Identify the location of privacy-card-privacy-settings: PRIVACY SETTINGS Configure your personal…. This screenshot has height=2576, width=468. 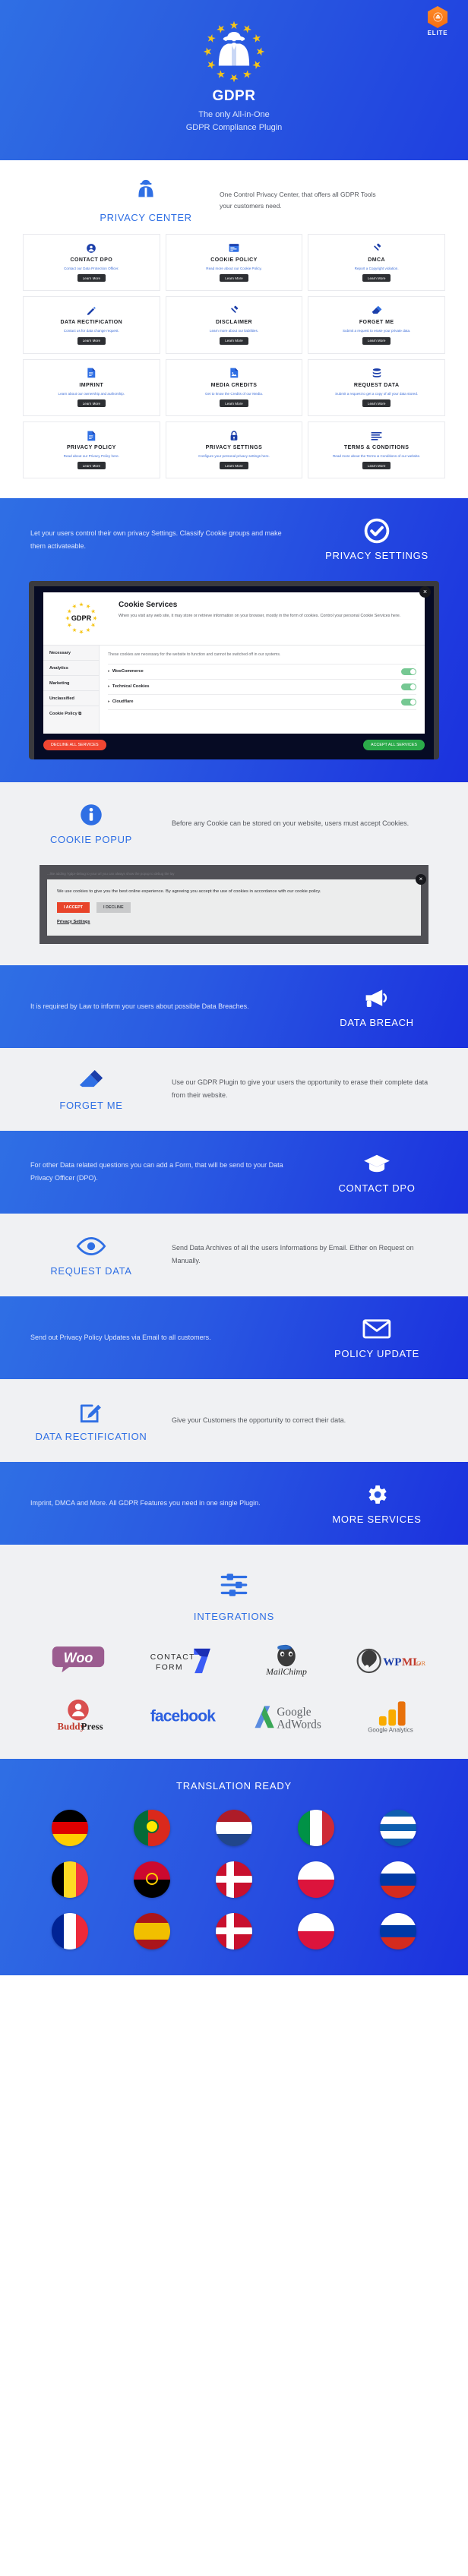
(234, 450).